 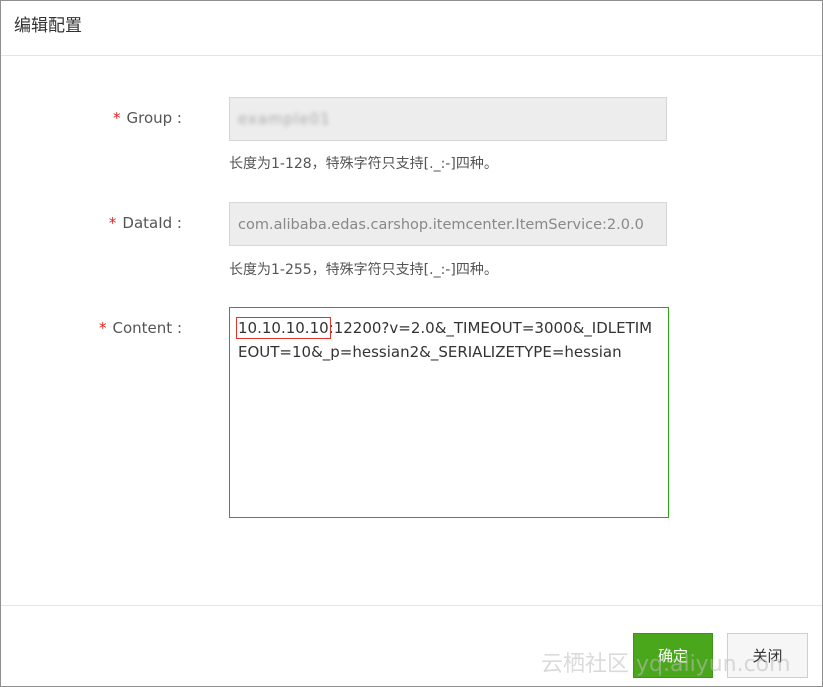 I want to click on dataid-label-text: DataId :, so click(x=152, y=223).